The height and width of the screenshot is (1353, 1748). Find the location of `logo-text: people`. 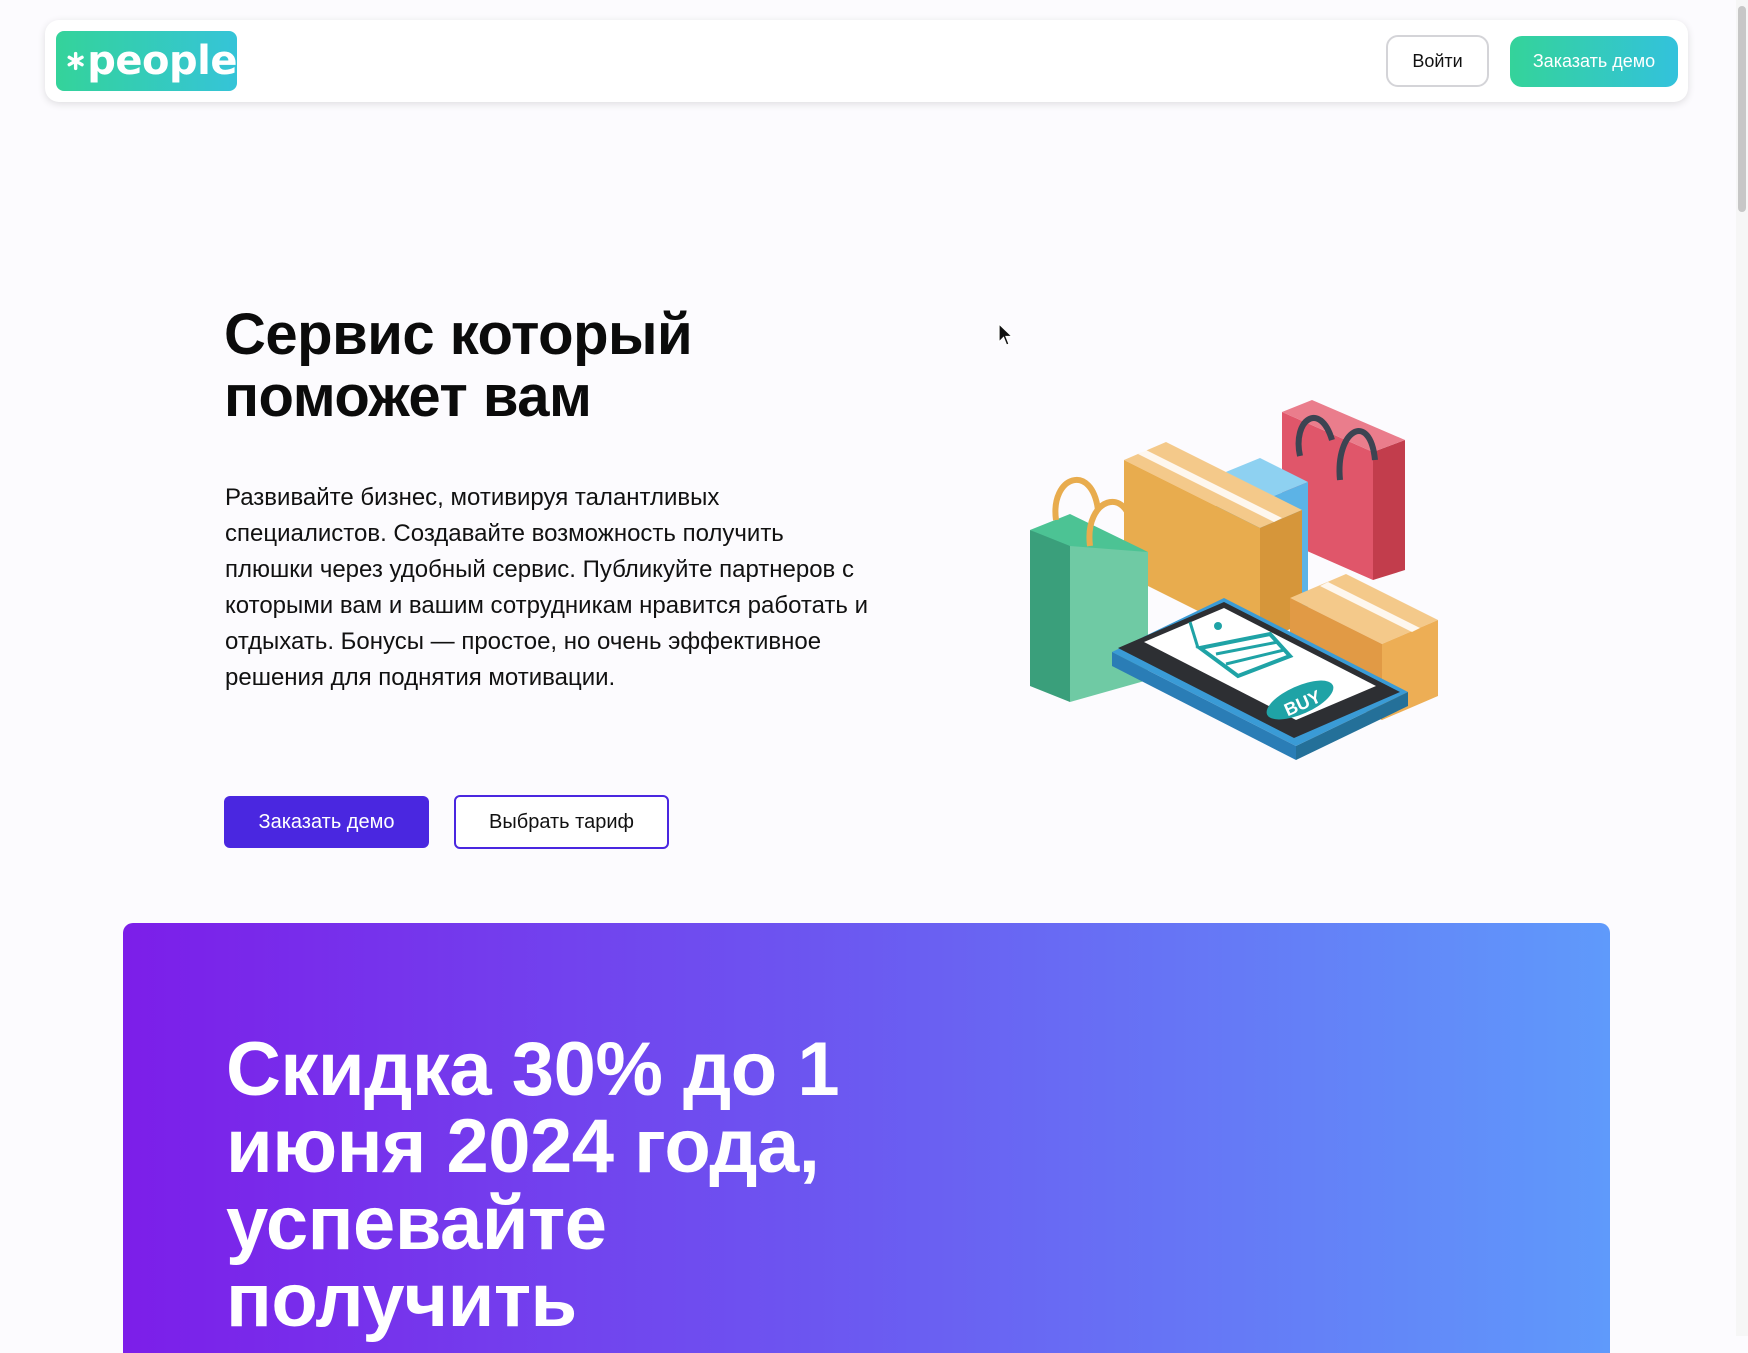

logo-text: people is located at coordinates (162, 61).